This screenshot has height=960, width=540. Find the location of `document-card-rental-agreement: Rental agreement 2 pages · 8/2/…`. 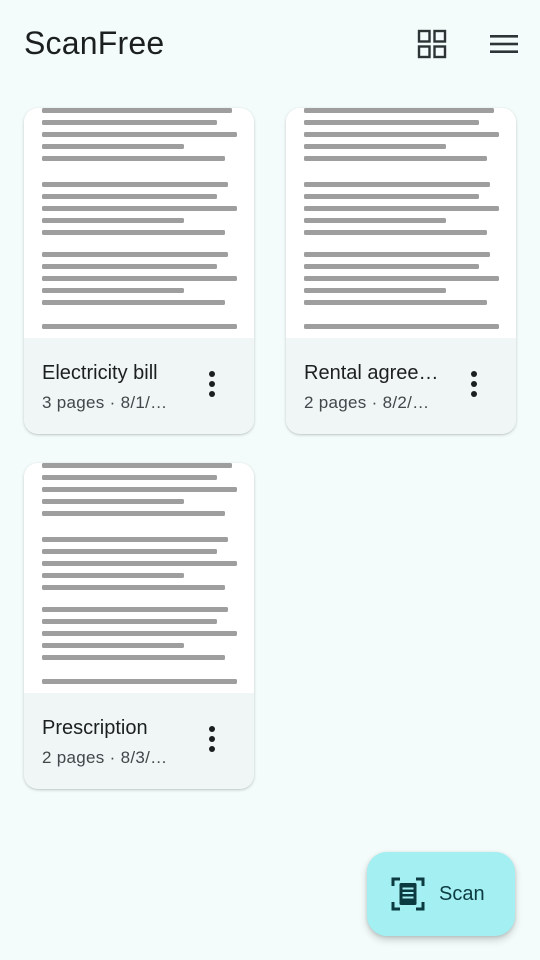

document-card-rental-agreement: Rental agreement 2 pages · 8/2/… is located at coordinates (401, 271).